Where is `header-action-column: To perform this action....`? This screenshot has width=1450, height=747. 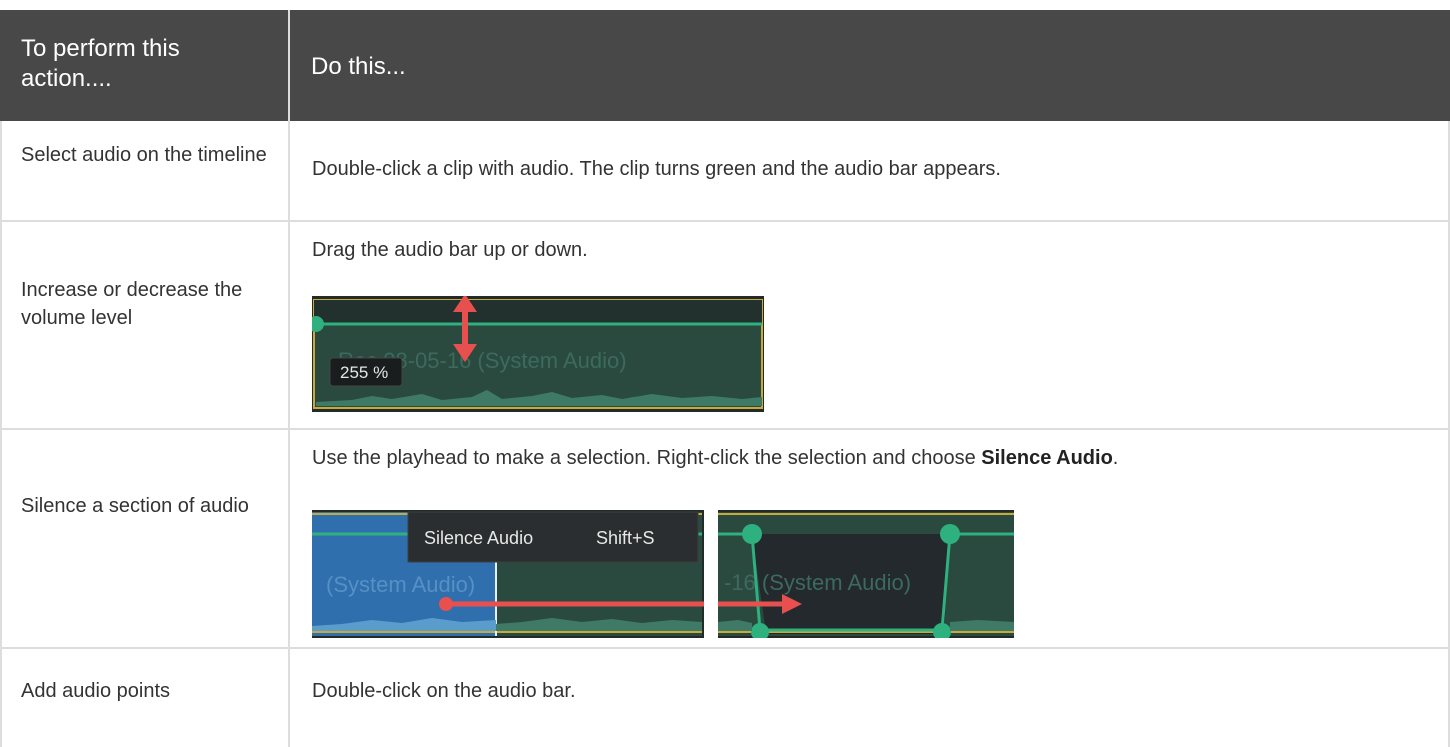
header-action-column: To perform this action.... is located at coordinates (100, 63).